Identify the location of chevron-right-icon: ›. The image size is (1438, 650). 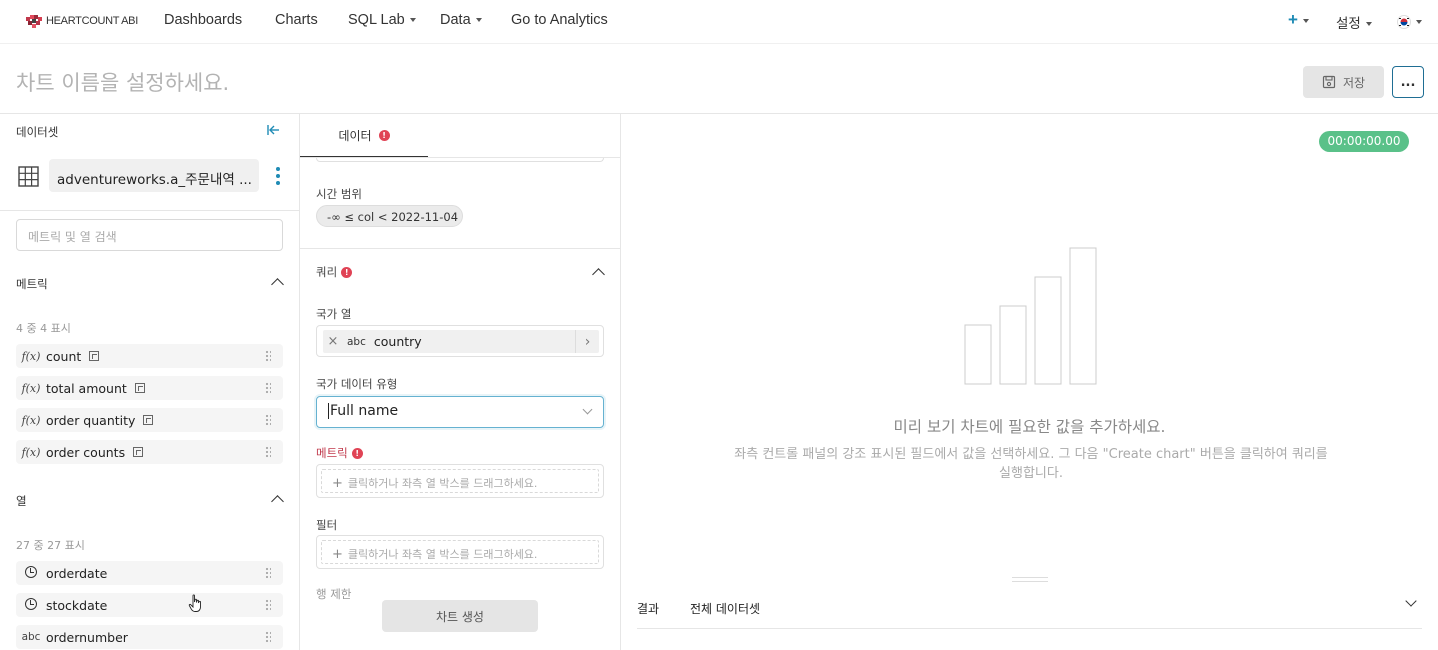
(587, 341).